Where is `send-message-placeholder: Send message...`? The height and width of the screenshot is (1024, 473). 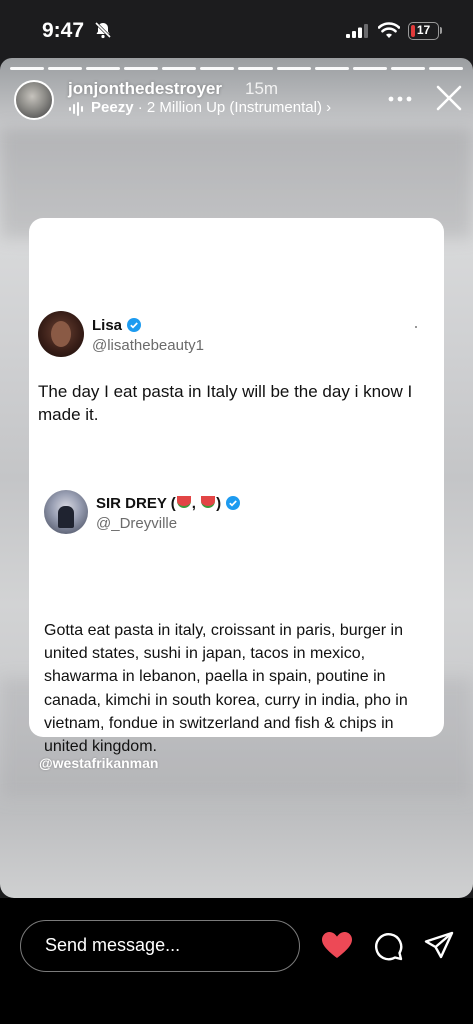
send-message-placeholder: Send message... is located at coordinates (113, 945).